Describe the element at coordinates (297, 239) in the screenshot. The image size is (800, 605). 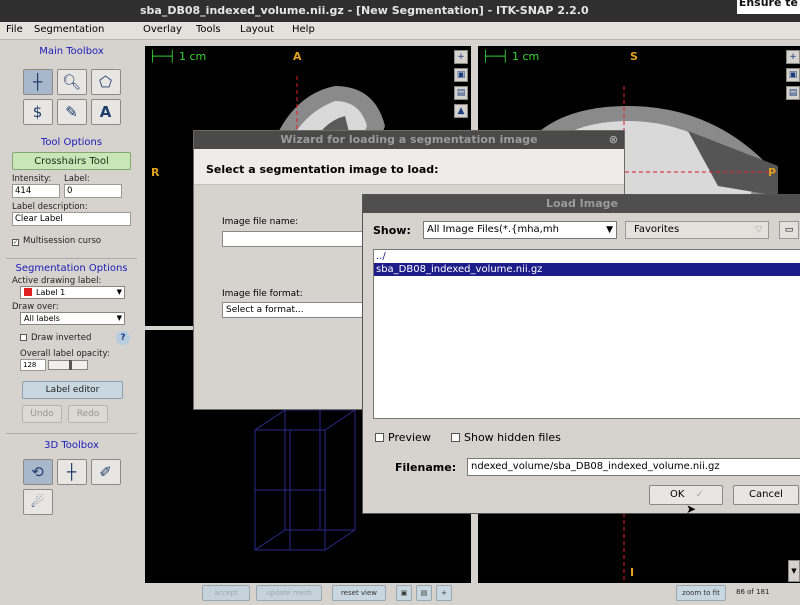
I see `image-file-name-field` at that location.